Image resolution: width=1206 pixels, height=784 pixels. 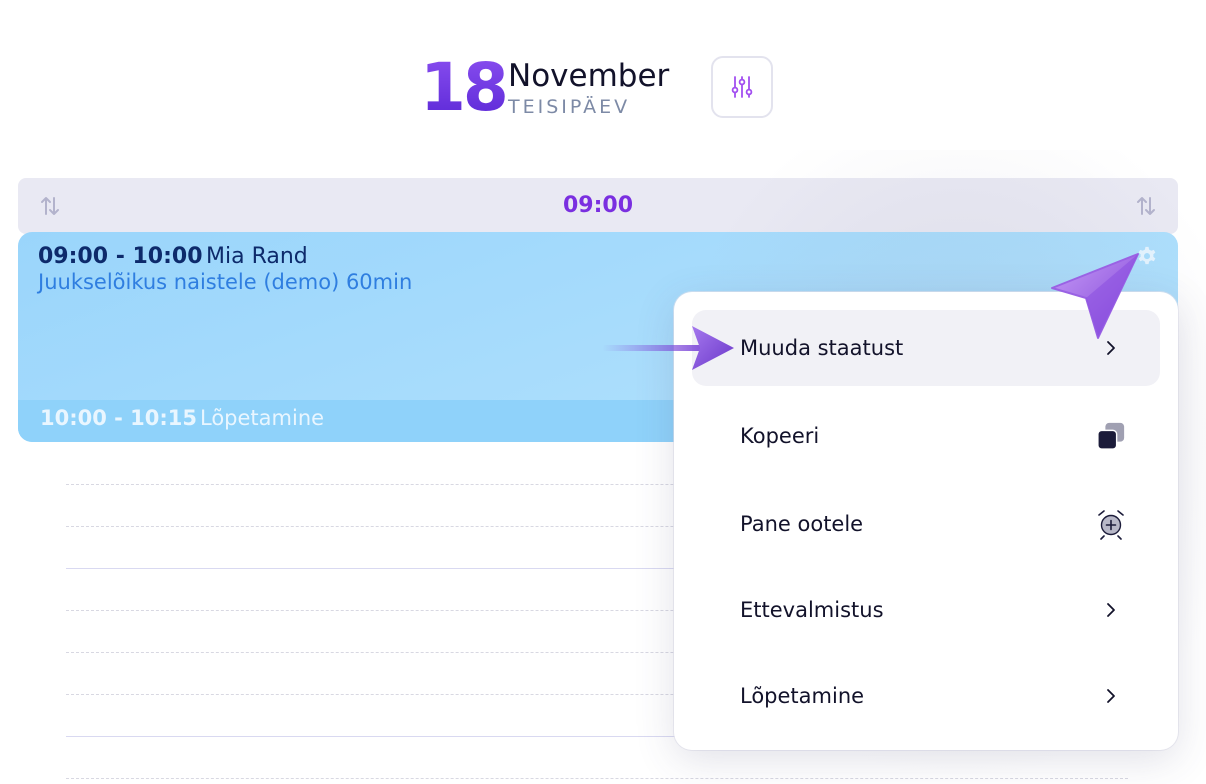 What do you see at coordinates (713, 348) in the screenshot?
I see `pointer-arrow-icon` at bounding box center [713, 348].